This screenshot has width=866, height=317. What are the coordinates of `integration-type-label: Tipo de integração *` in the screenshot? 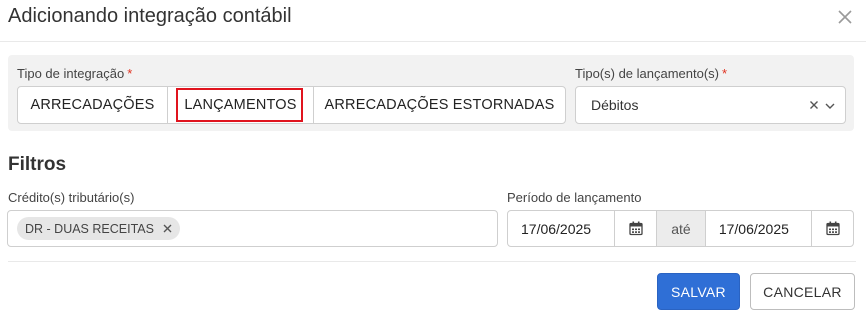 It's located at (75, 73).